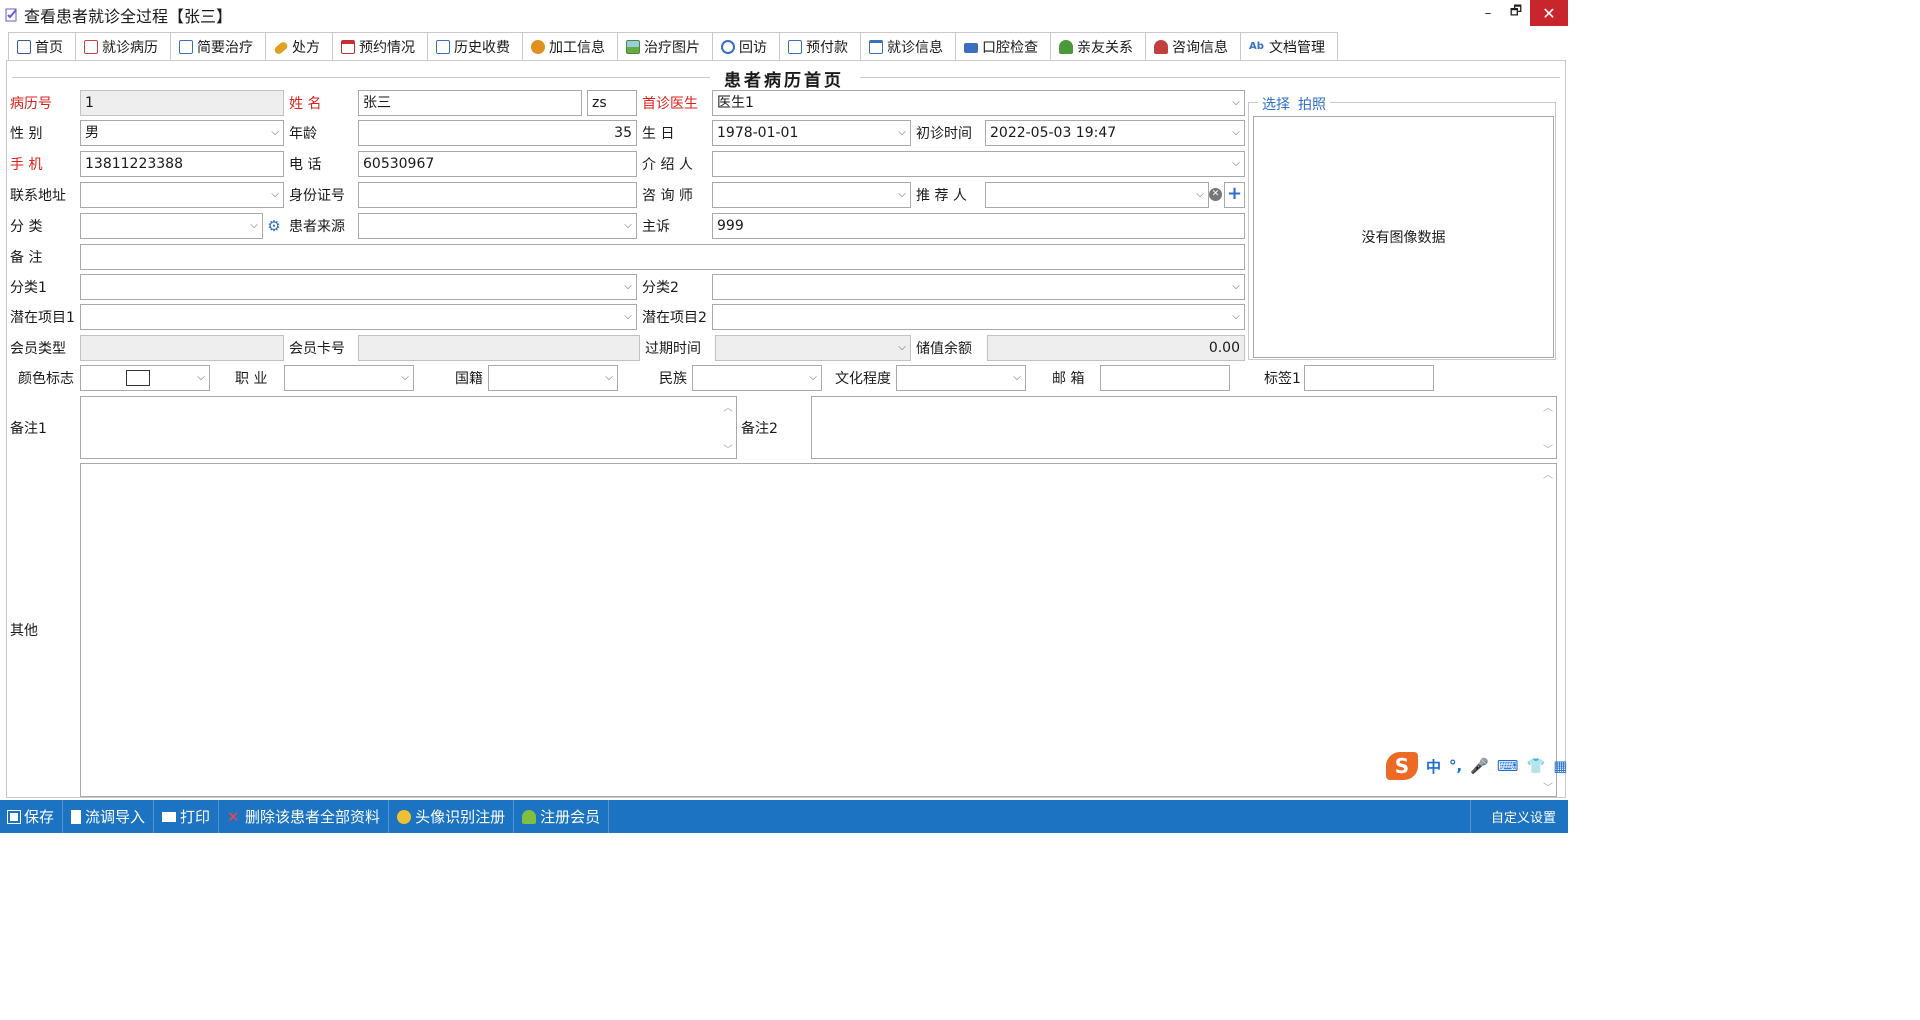 This screenshot has height=1020, width=1920. I want to click on potential2-select: ⌵, so click(978, 317).